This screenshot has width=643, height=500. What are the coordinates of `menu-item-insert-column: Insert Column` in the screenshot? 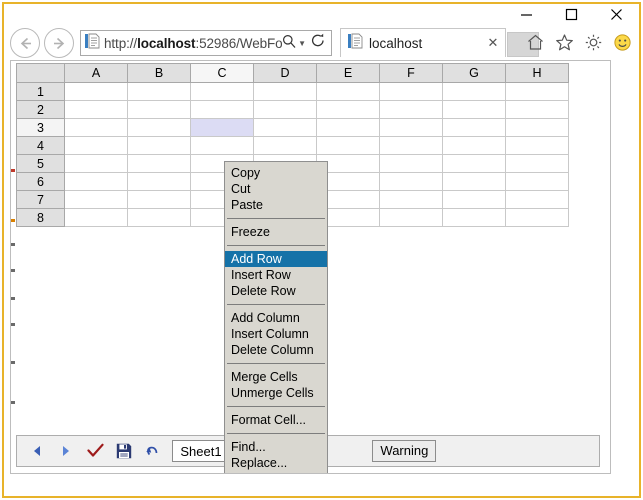 It's located at (276, 334).